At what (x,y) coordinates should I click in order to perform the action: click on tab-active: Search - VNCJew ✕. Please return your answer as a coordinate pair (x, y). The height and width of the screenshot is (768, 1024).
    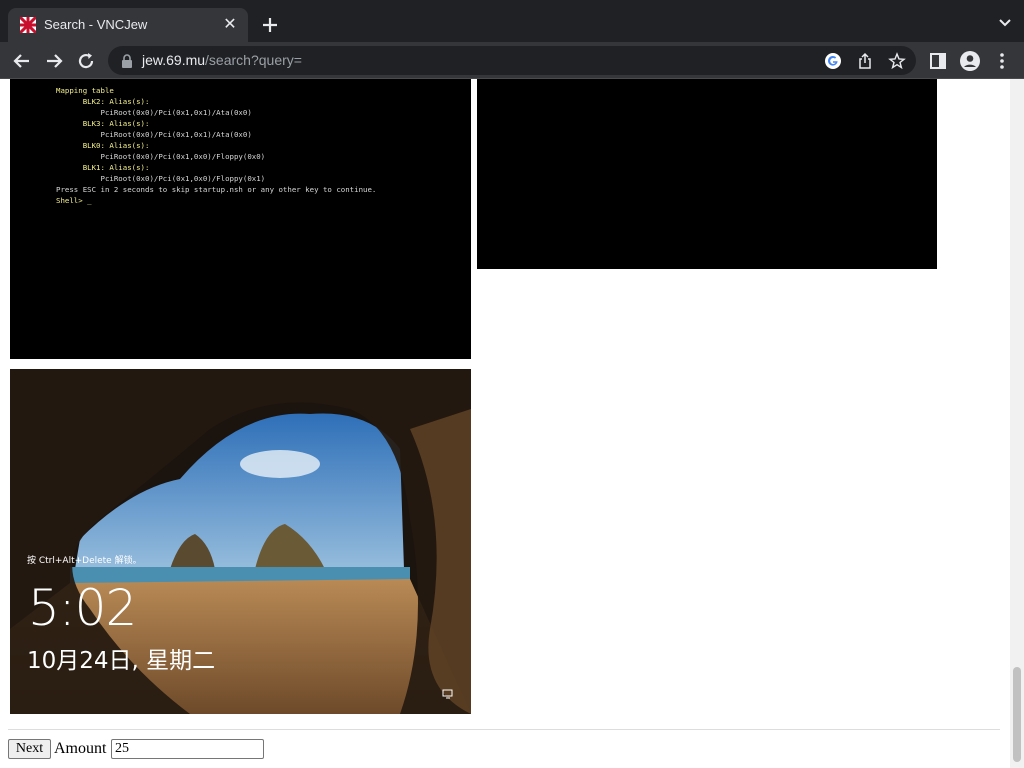
    Looking at the image, I should click on (128, 25).